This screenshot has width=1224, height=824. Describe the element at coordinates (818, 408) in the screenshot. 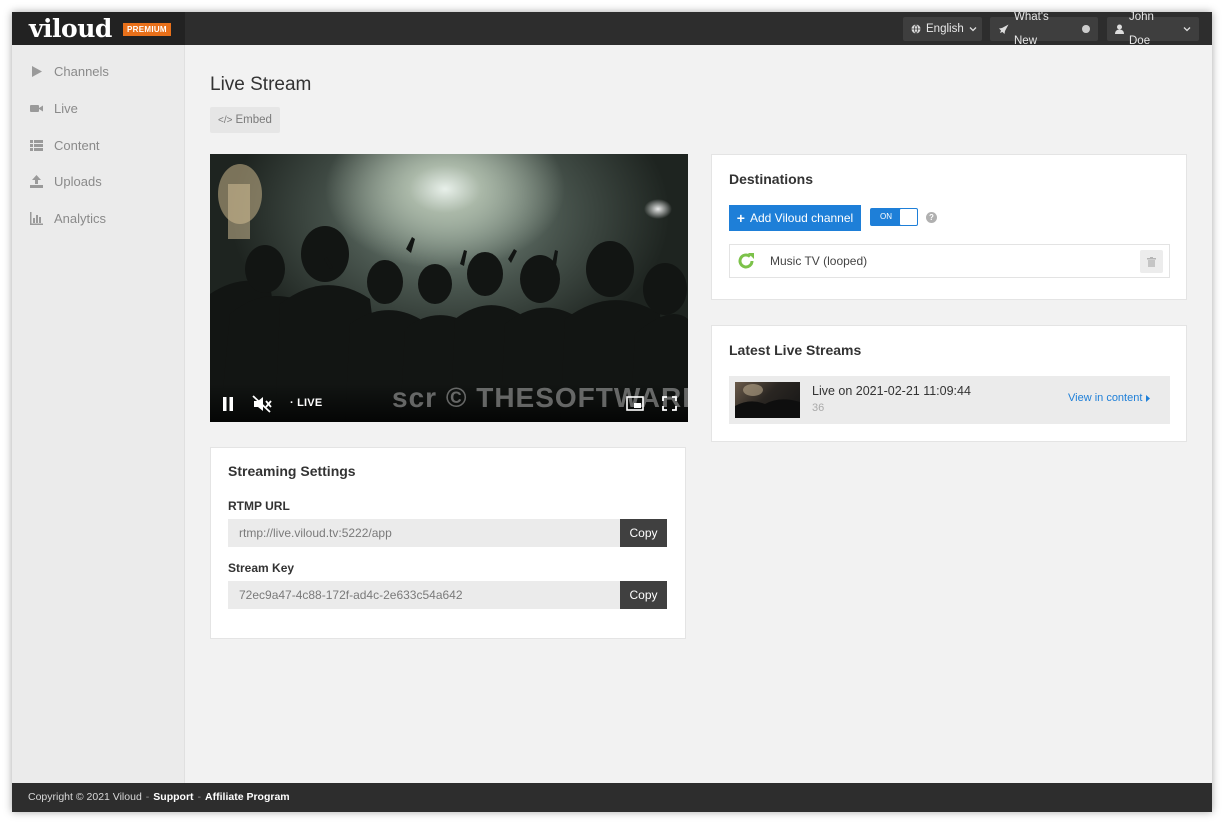

I see `stream-view-count: 36` at that location.